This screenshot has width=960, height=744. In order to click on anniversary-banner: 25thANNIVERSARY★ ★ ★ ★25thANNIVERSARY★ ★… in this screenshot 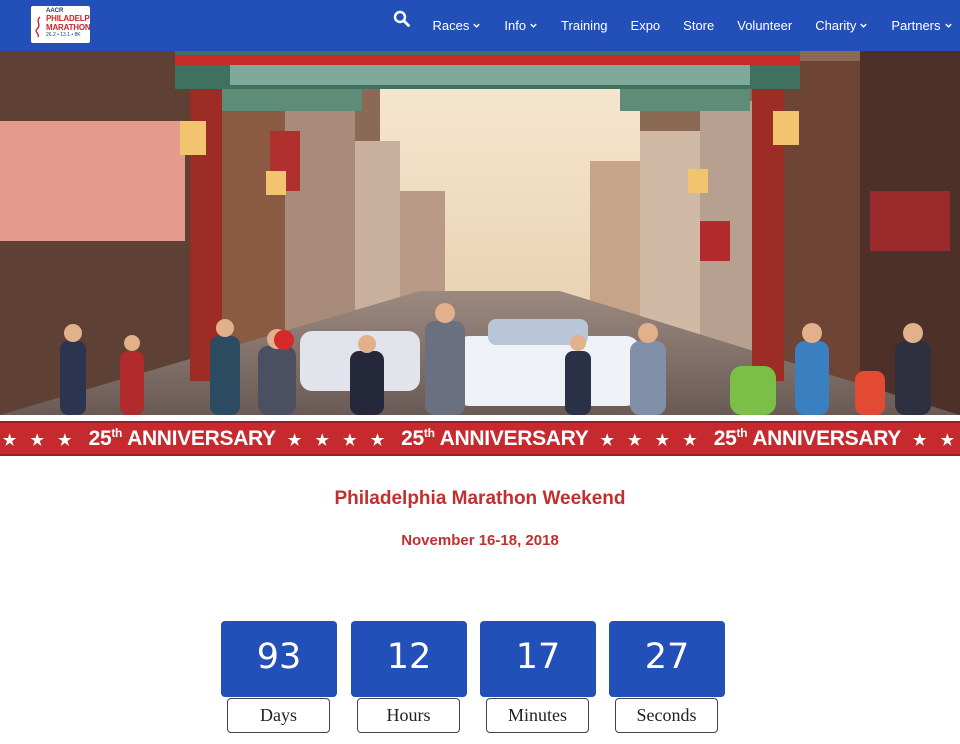, I will do `click(480, 438)`.